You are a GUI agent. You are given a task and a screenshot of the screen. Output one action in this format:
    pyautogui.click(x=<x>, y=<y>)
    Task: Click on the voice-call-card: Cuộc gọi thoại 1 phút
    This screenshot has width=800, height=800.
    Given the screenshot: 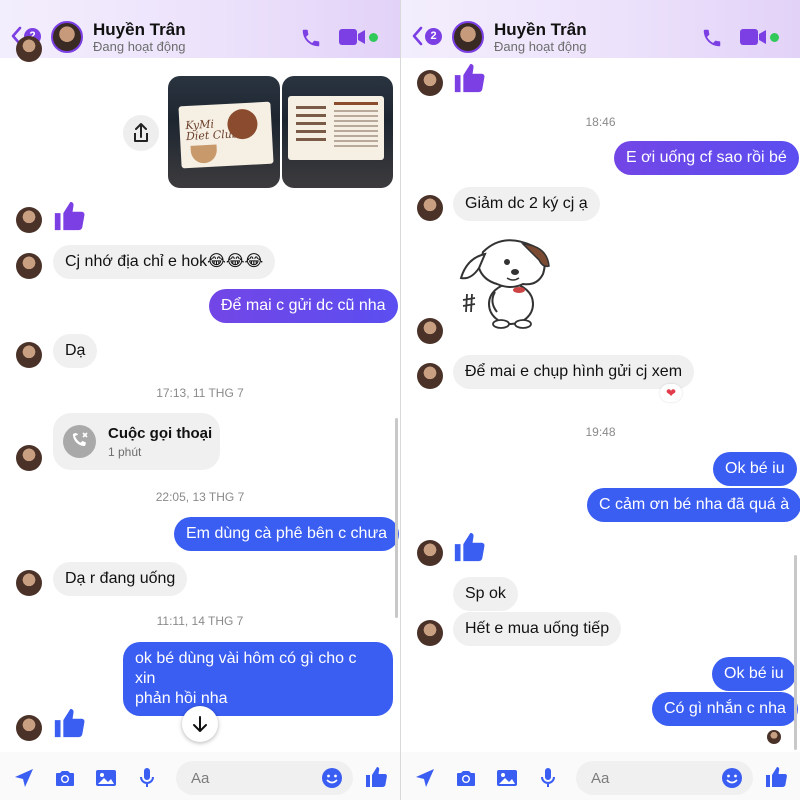 What is the action you would take?
    pyautogui.click(x=136, y=441)
    